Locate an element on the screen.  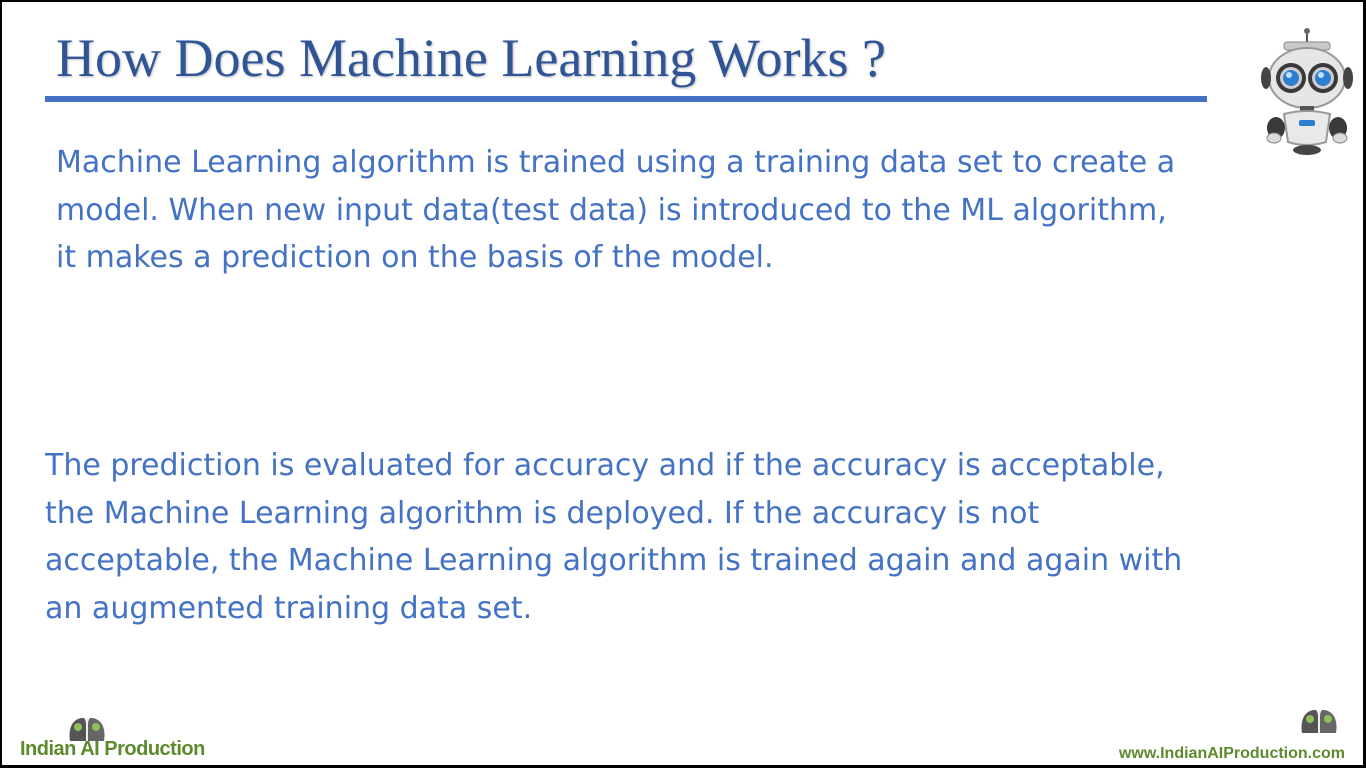
ai-head-logo-icon is located at coordinates (1319, 721).